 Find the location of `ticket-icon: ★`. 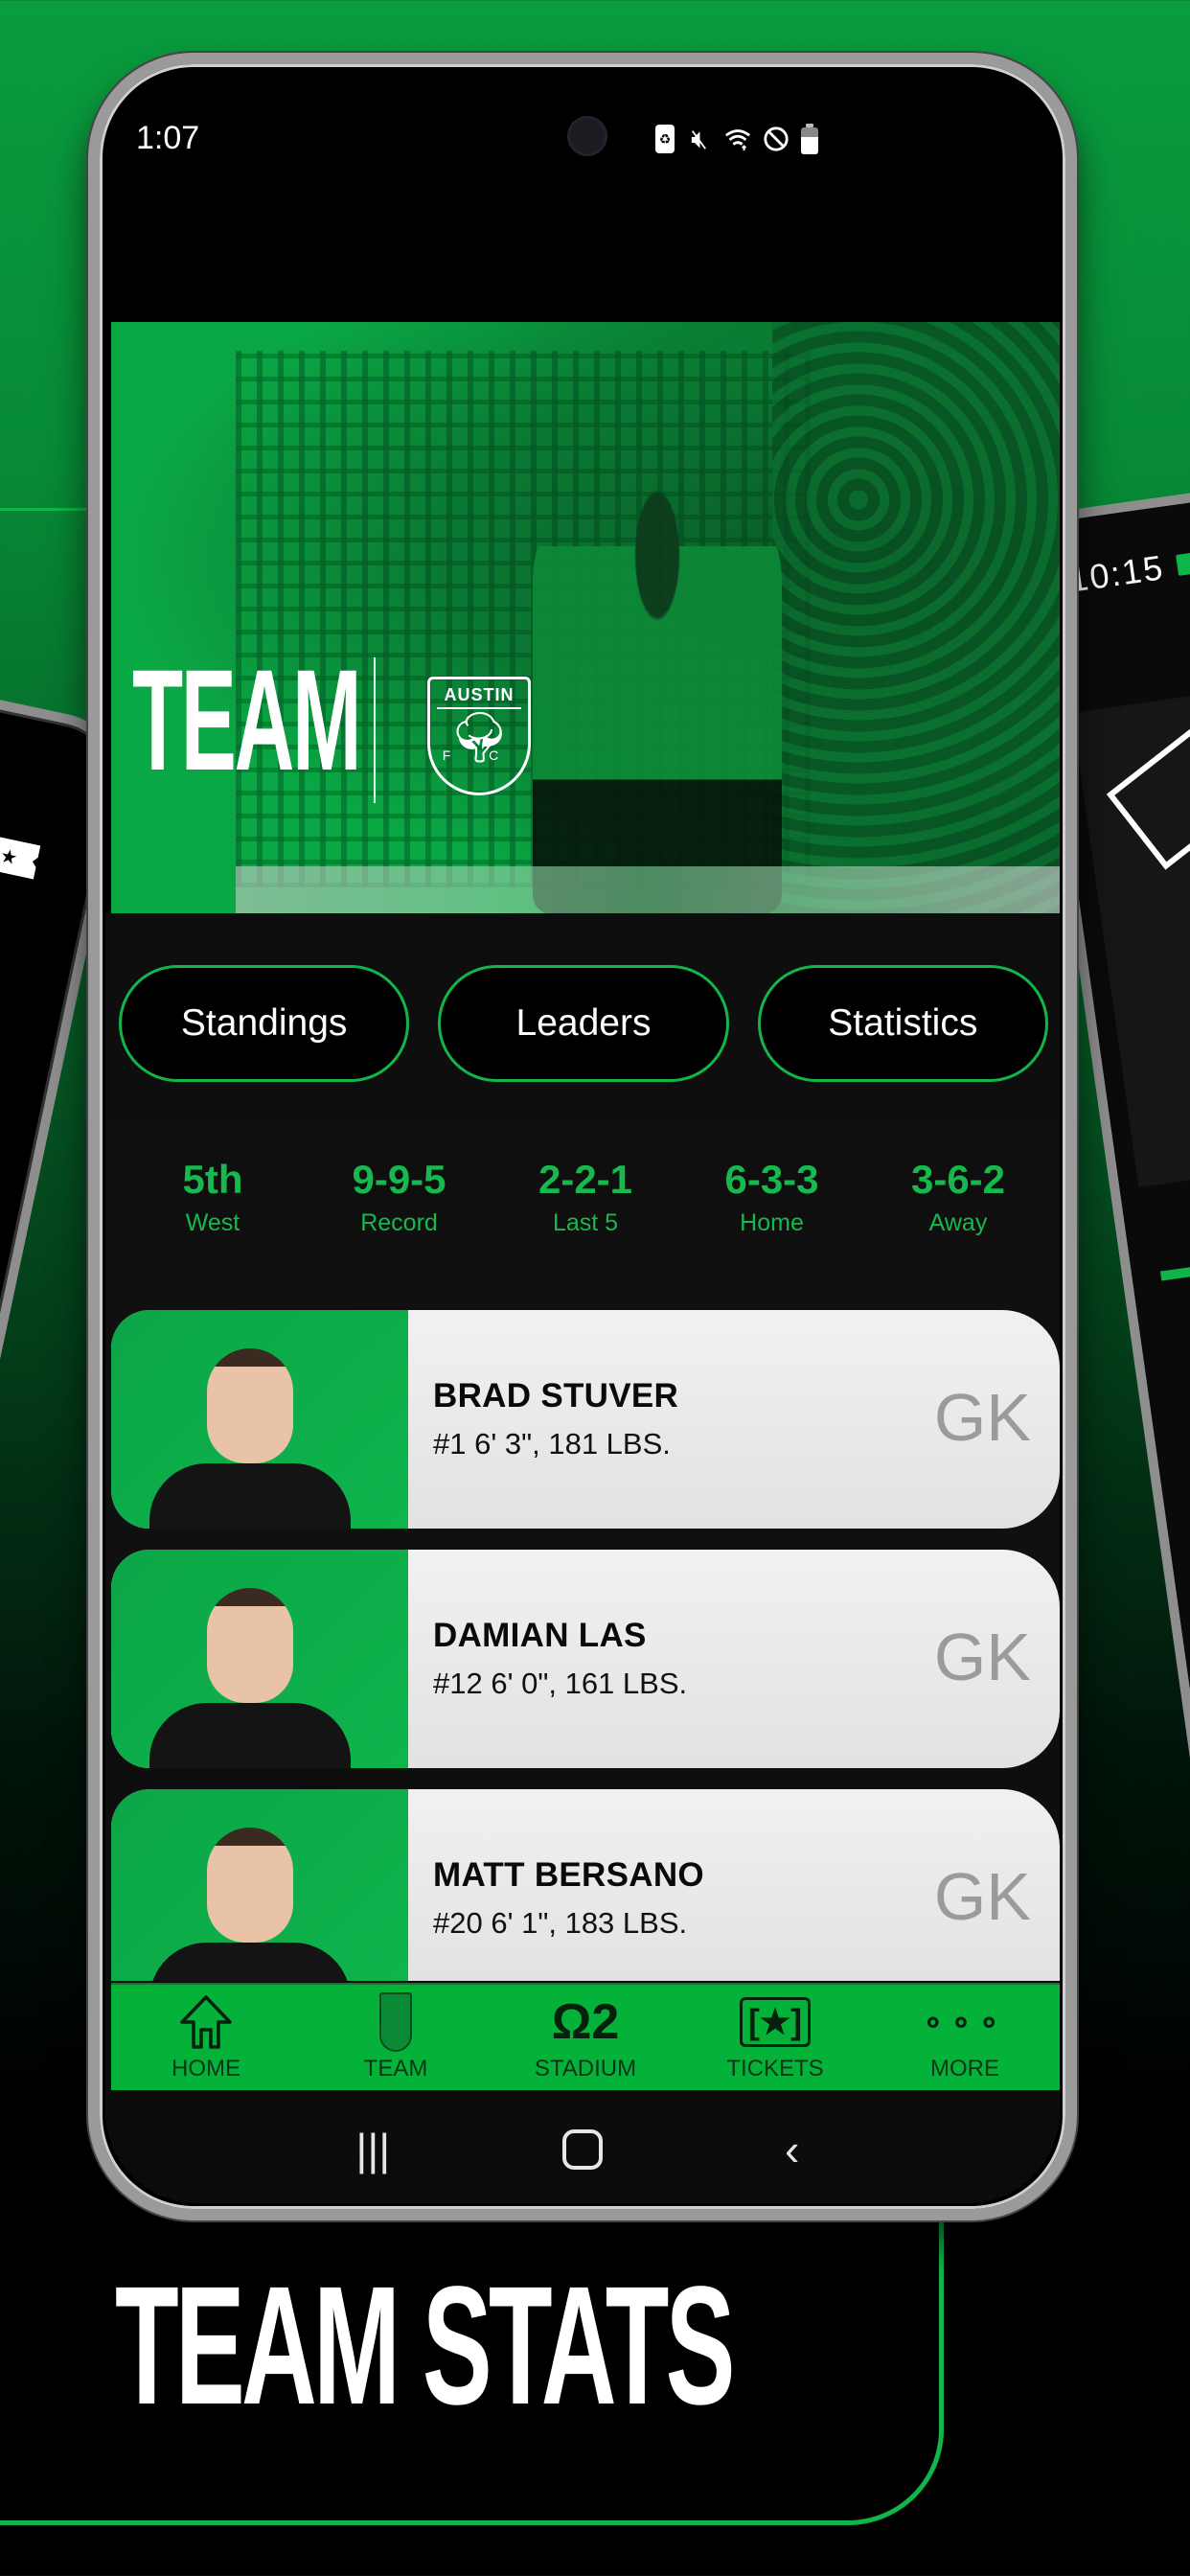

ticket-icon: ★ is located at coordinates (20, 857).